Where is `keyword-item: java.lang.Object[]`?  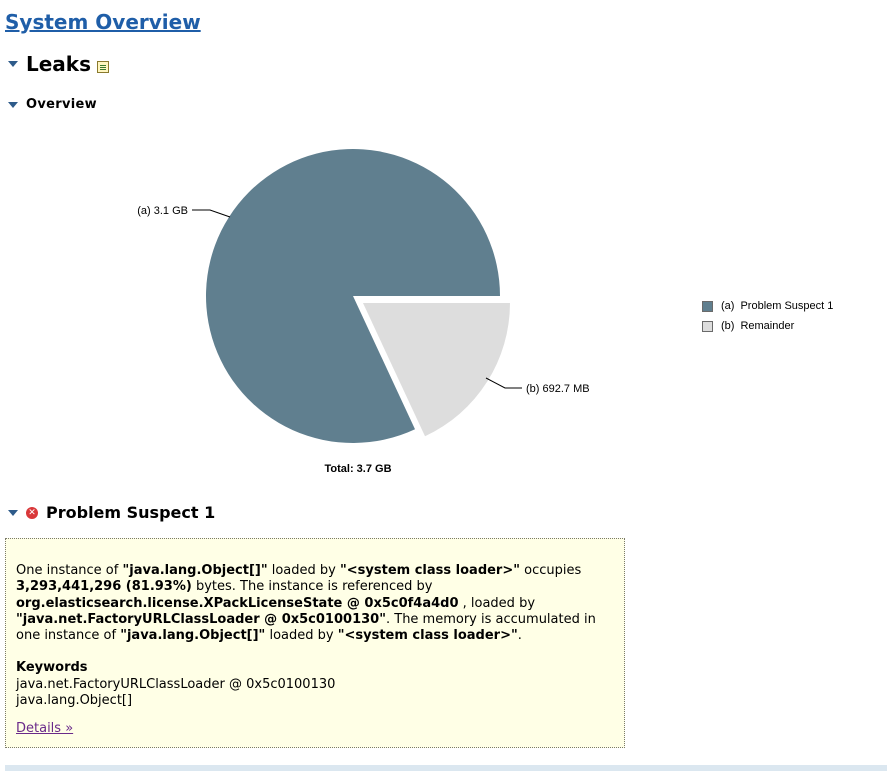 keyword-item: java.lang.Object[] is located at coordinates (74, 701).